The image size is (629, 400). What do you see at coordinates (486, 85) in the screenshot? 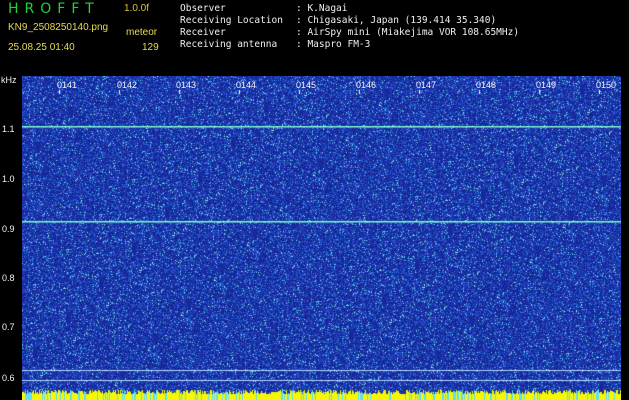
I see `time-tick-label: 0148` at bounding box center [486, 85].